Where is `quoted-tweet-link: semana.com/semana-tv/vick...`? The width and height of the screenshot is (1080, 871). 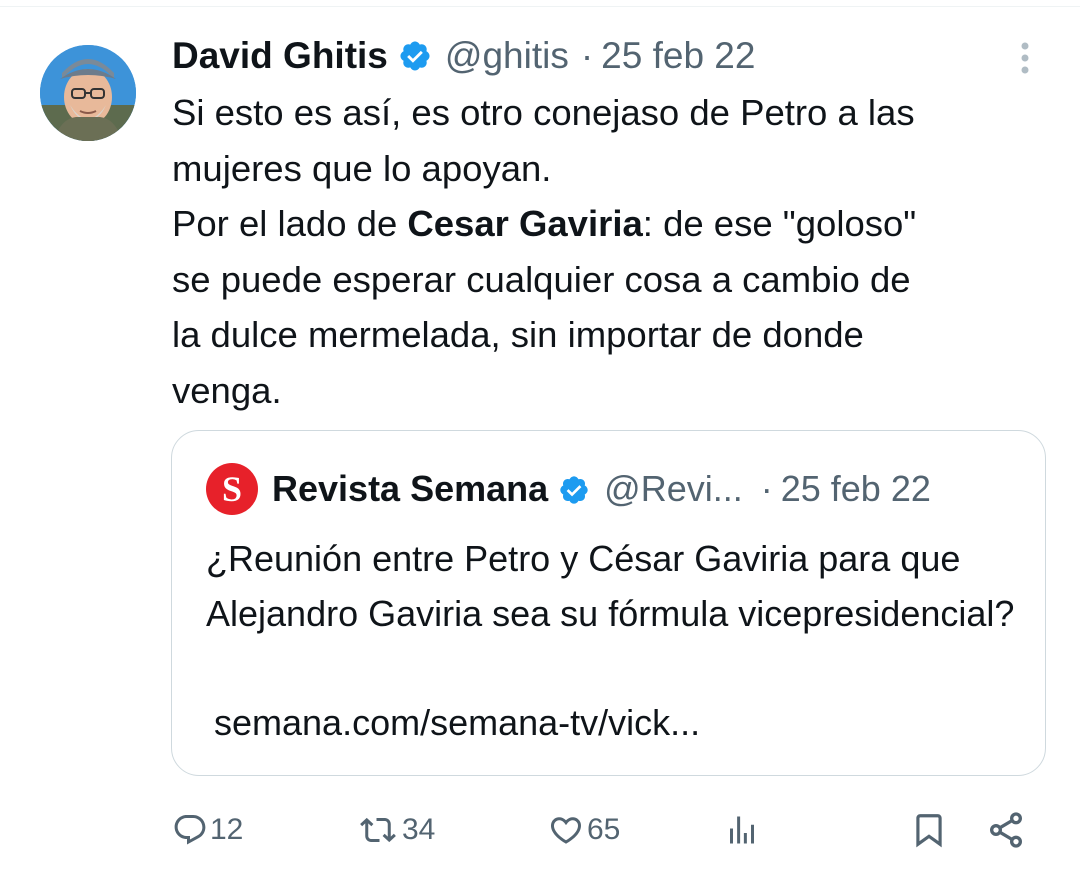
quoted-tweet-link: semana.com/semana-tv/vick... is located at coordinates (457, 722).